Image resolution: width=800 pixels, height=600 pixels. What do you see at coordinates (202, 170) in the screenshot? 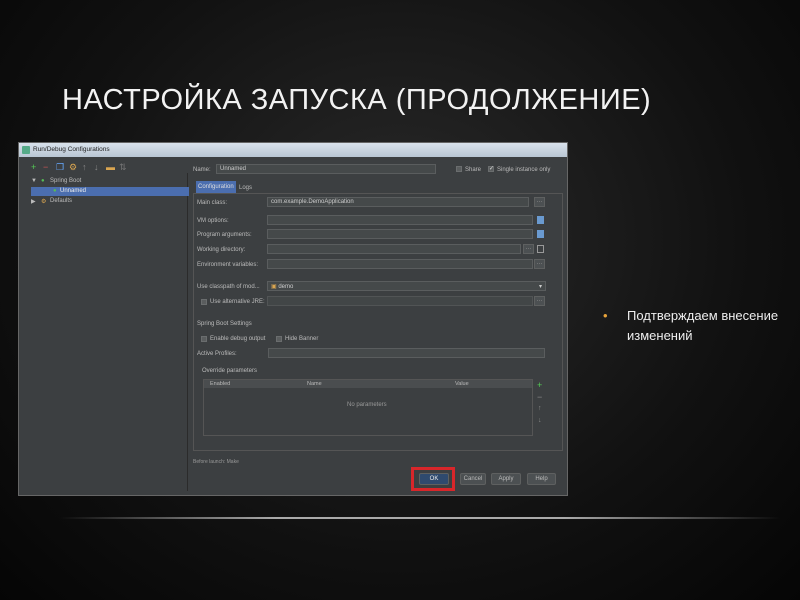
I see `name-label: Name:` at bounding box center [202, 170].